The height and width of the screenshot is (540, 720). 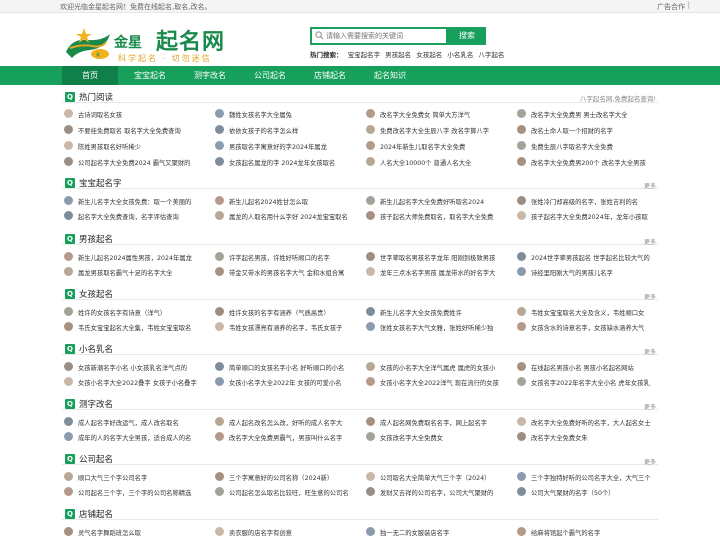 I want to click on list-item: 独一无二的女服装店名字, so click(x=439, y=531).